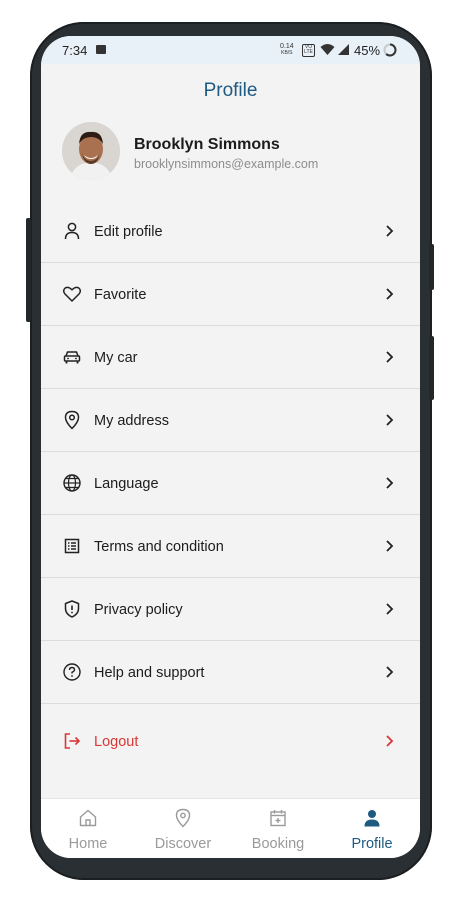 Image resolution: width=460 pixels, height=900 pixels. Describe the element at coordinates (431, 267) in the screenshot. I see `power-button` at that location.